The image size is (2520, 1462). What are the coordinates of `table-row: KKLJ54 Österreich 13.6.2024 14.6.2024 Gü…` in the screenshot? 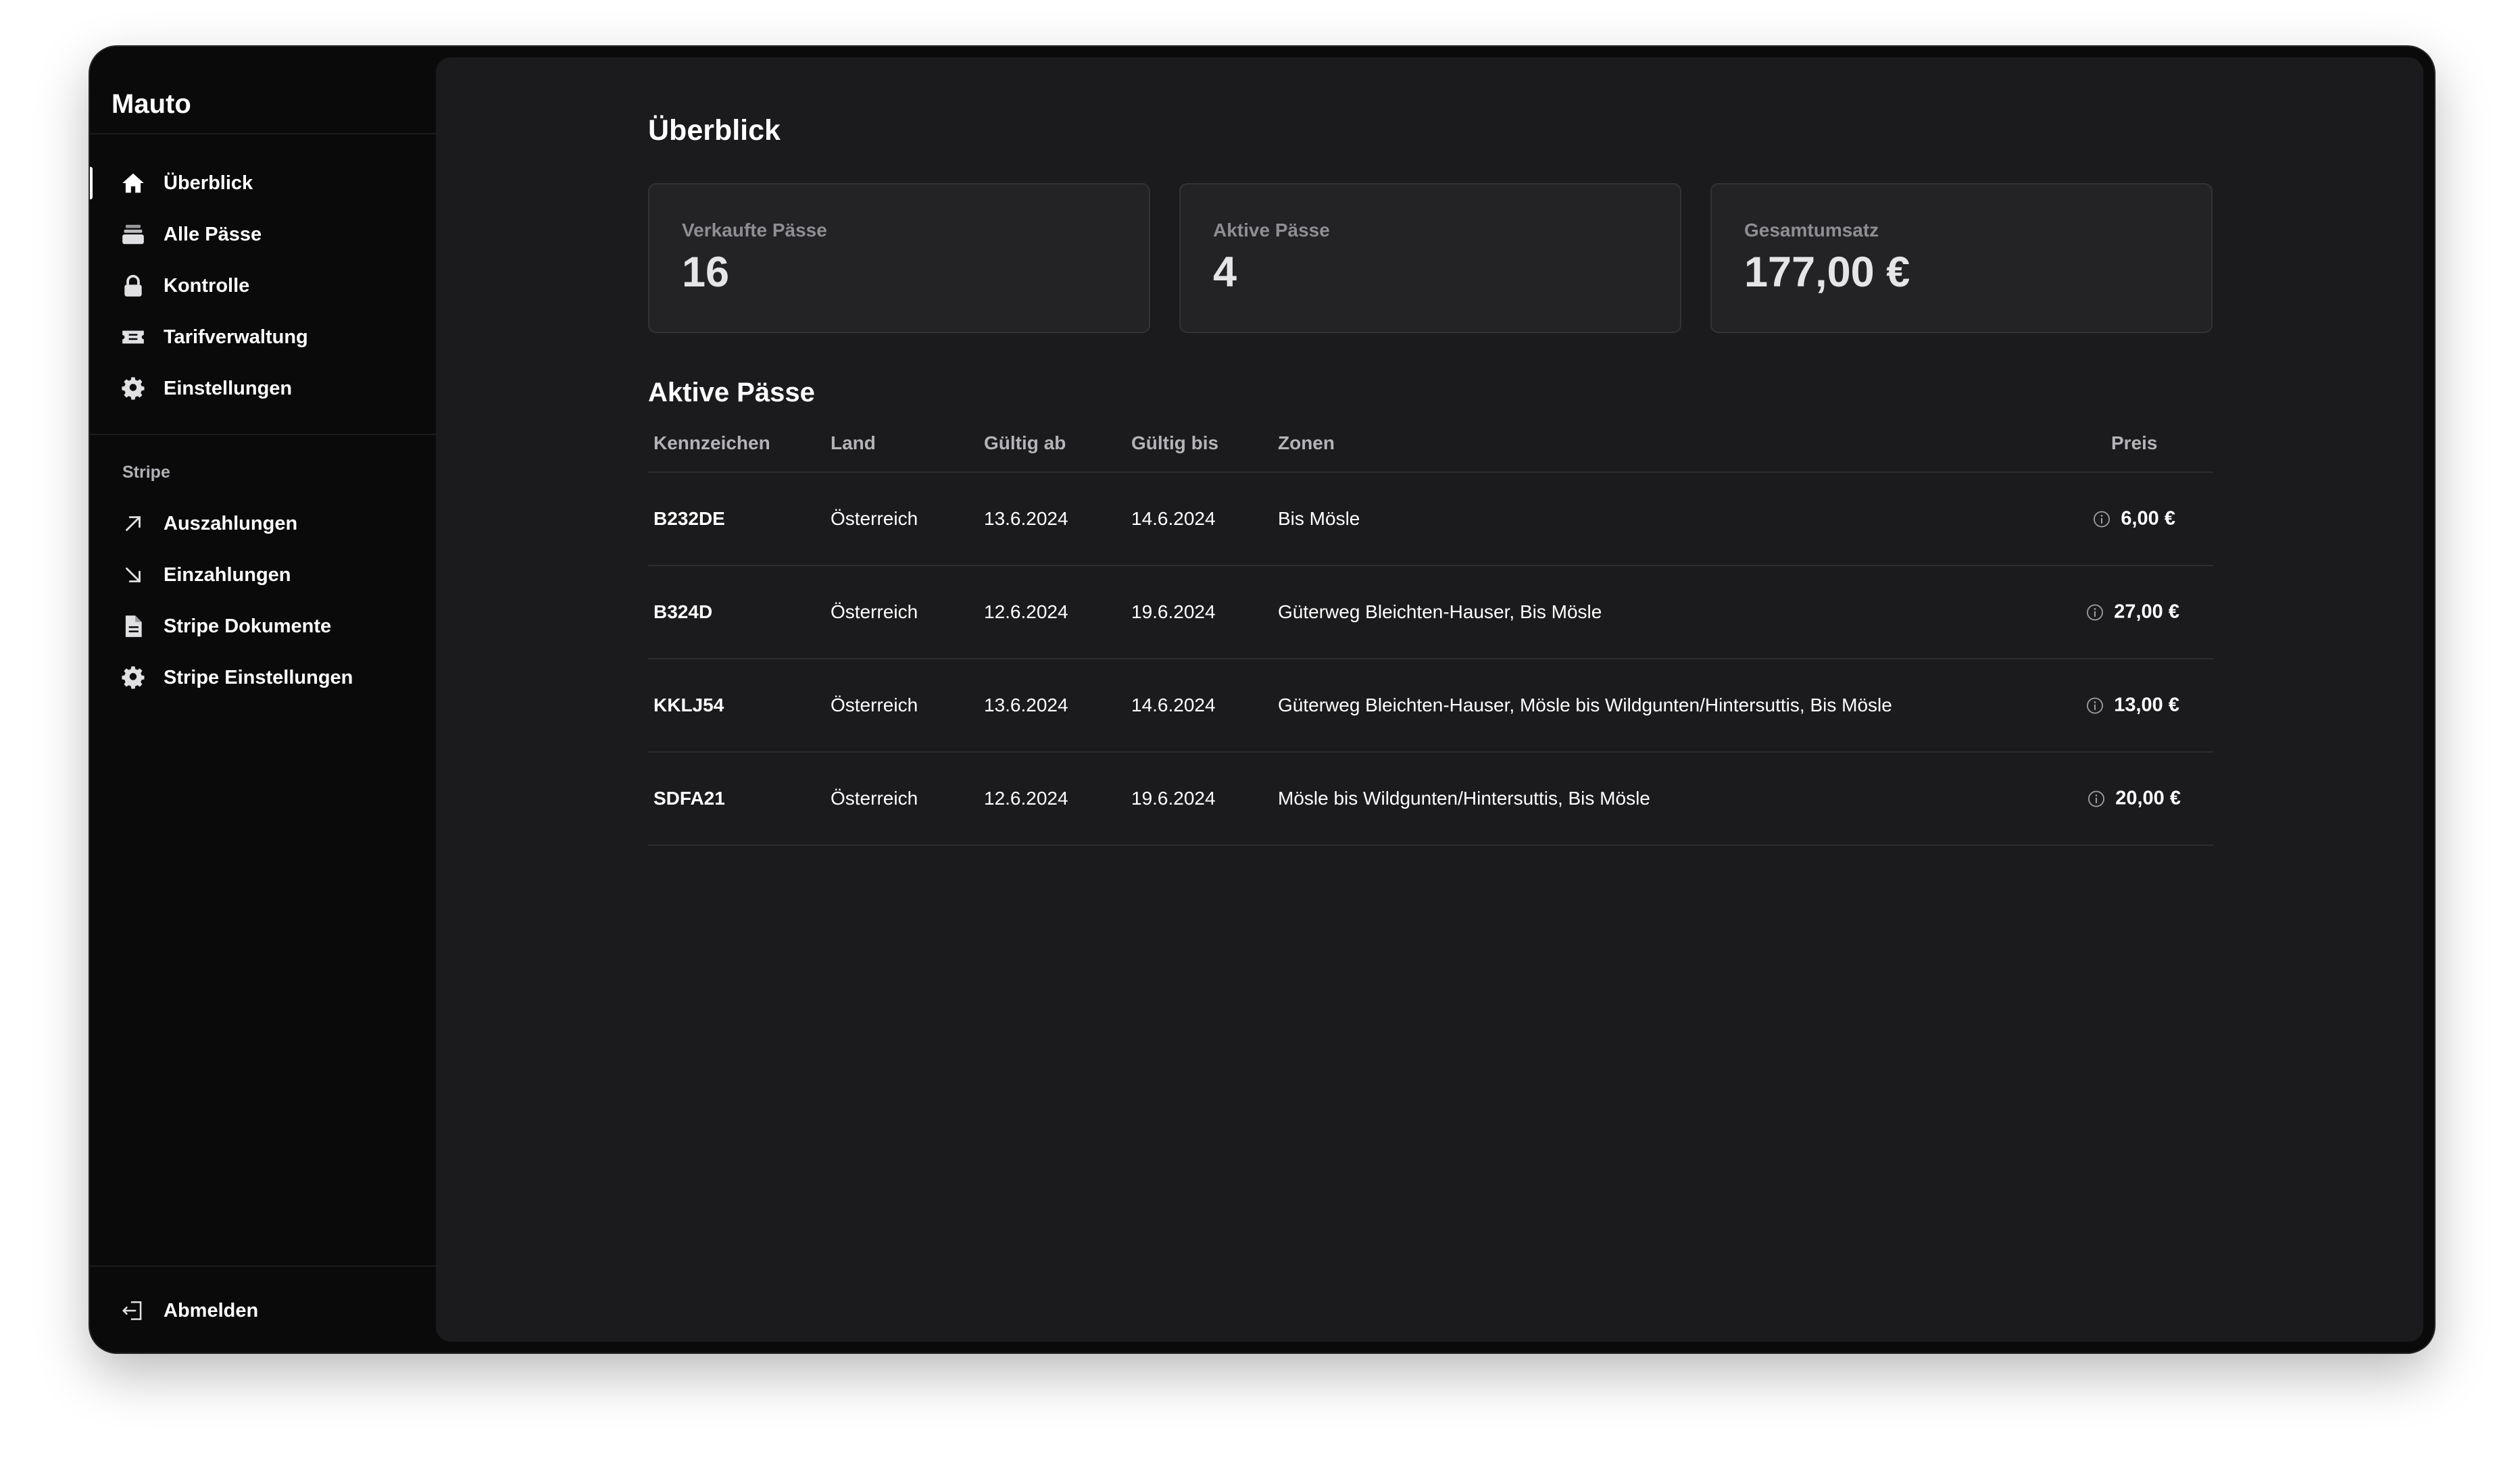 It's located at (1431, 705).